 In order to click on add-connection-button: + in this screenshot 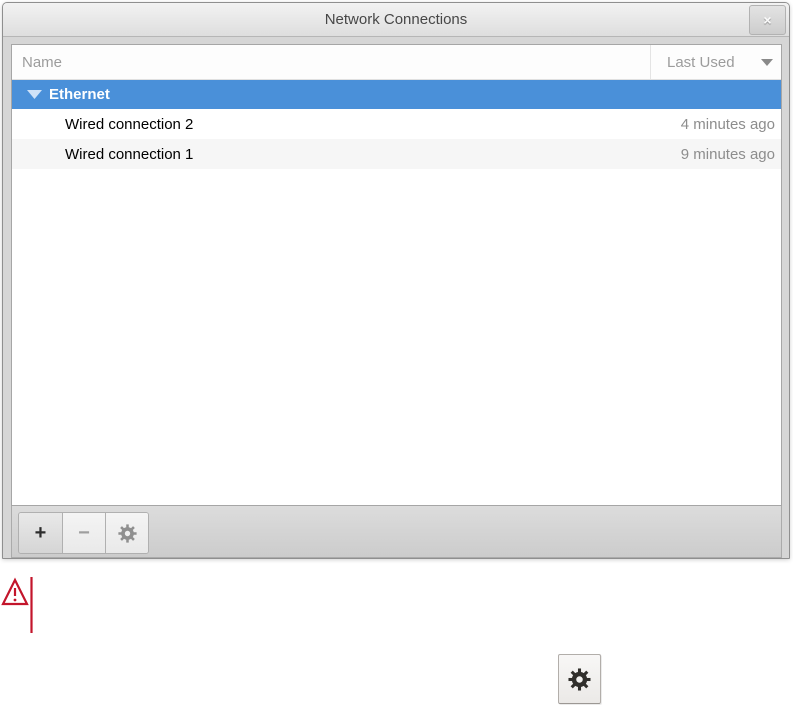, I will do `click(40, 533)`.